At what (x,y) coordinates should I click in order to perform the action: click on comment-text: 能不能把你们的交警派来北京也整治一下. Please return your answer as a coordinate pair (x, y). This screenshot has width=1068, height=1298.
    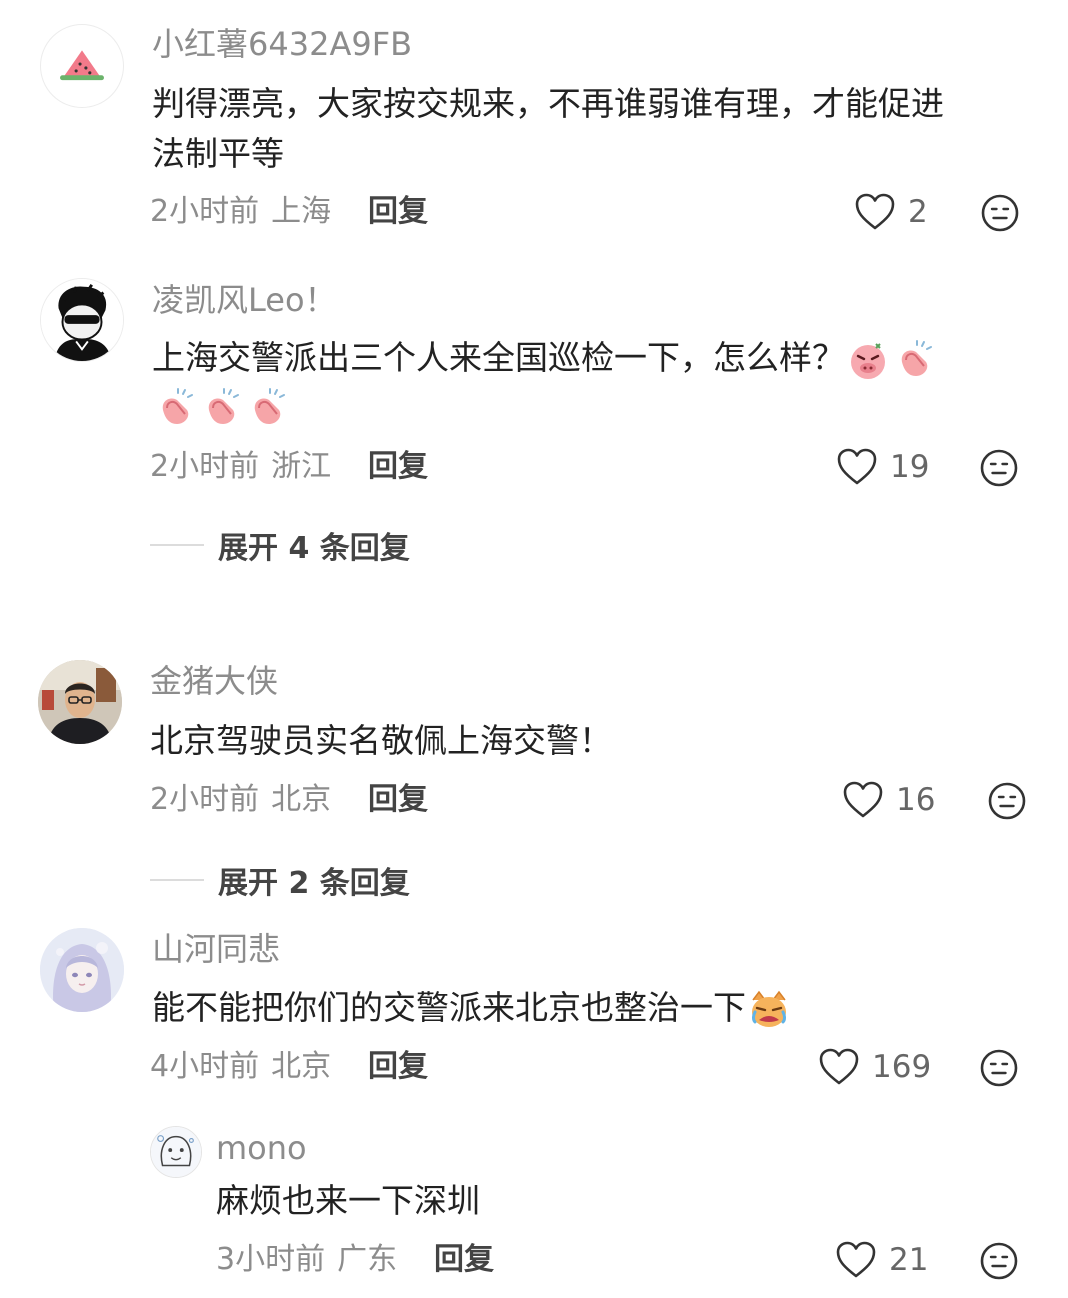
    Looking at the image, I should click on (472, 1008).